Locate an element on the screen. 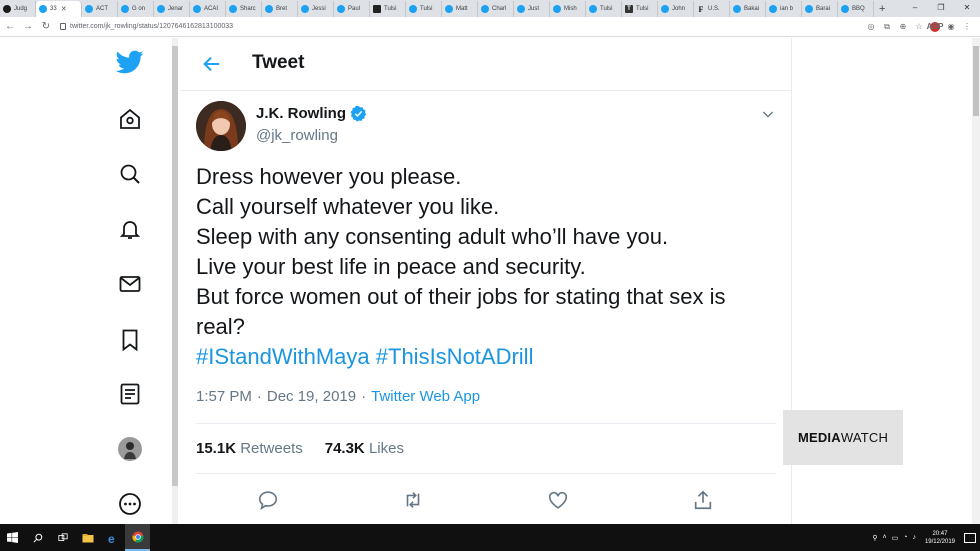 The width and height of the screenshot is (980, 551). like-icon is located at coordinates (558, 500).